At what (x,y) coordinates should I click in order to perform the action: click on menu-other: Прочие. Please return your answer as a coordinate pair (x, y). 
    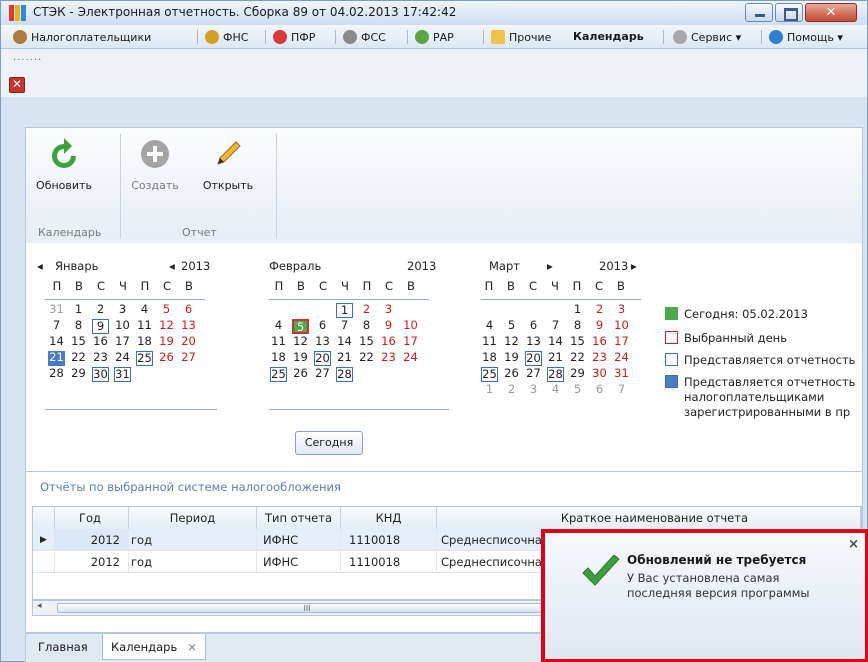
    Looking at the image, I should click on (521, 37).